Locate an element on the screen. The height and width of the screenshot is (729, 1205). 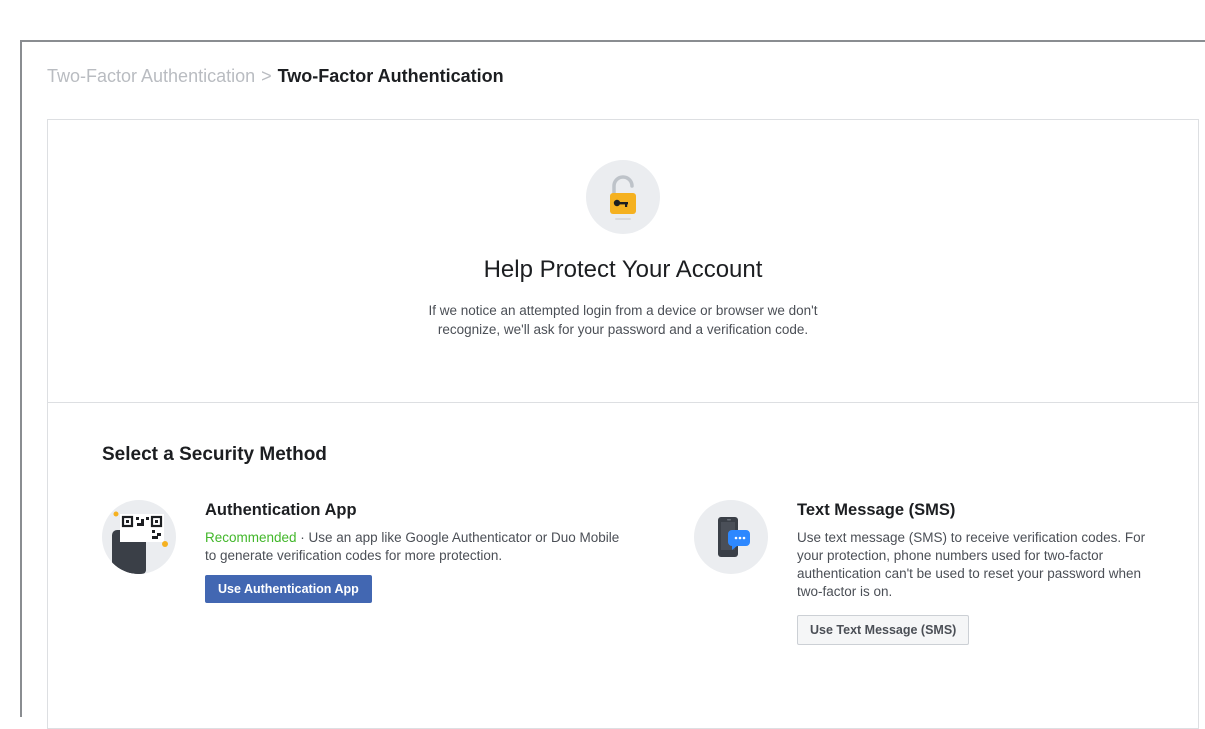
breadcrumb-current: Two-Factor Authentication is located at coordinates (390, 76).